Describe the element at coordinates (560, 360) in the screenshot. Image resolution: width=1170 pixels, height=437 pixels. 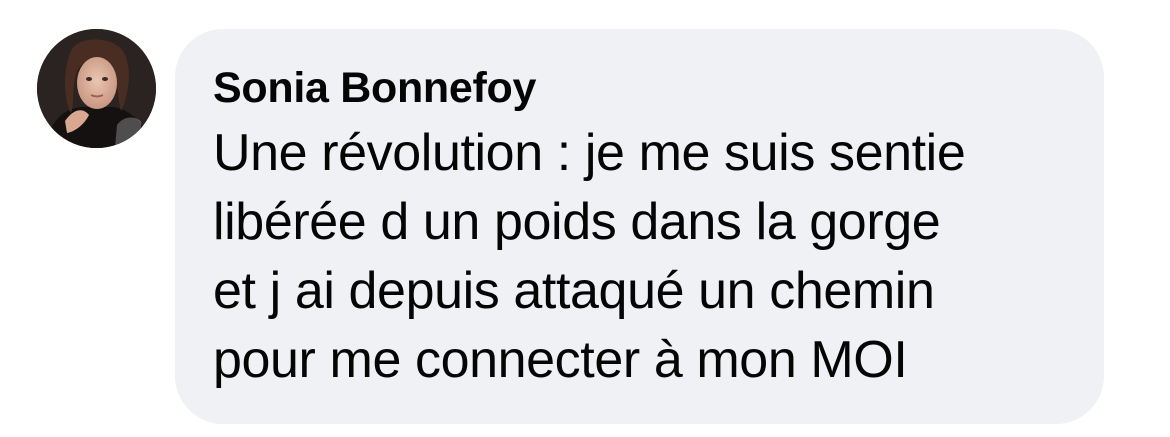
I see `comment-text-line: pour me connecter à mon MOI` at that location.